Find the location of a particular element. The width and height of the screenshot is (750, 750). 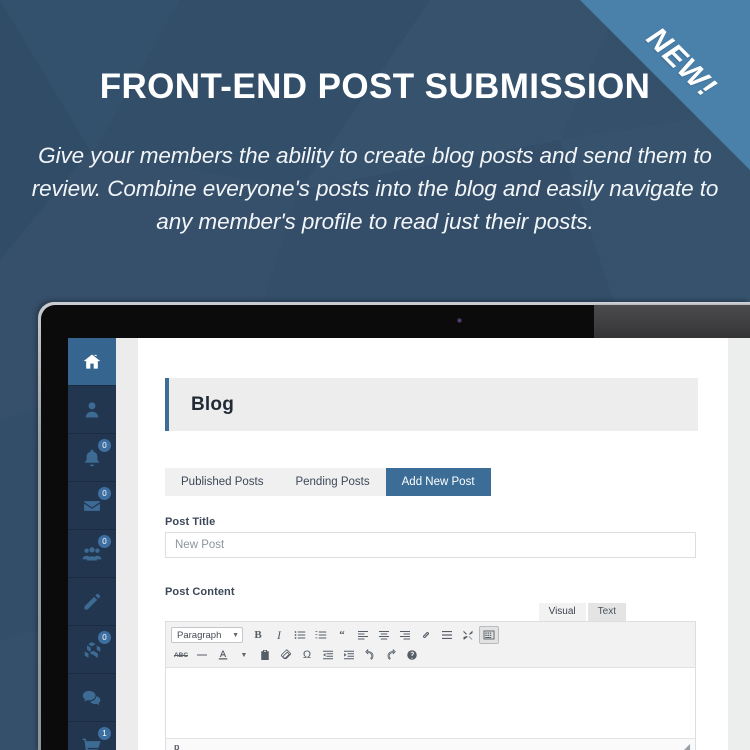

editor-element-path: p is located at coordinates (177, 746).